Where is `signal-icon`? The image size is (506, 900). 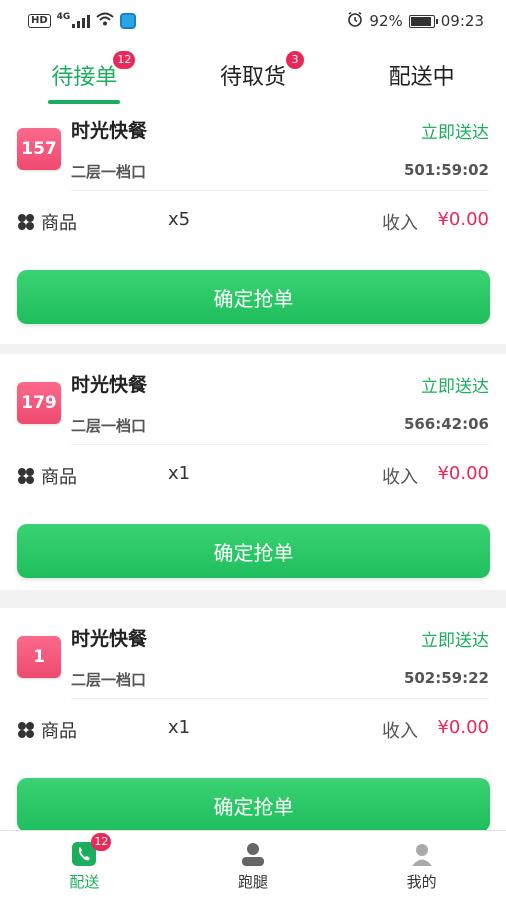
signal-icon is located at coordinates (81, 21).